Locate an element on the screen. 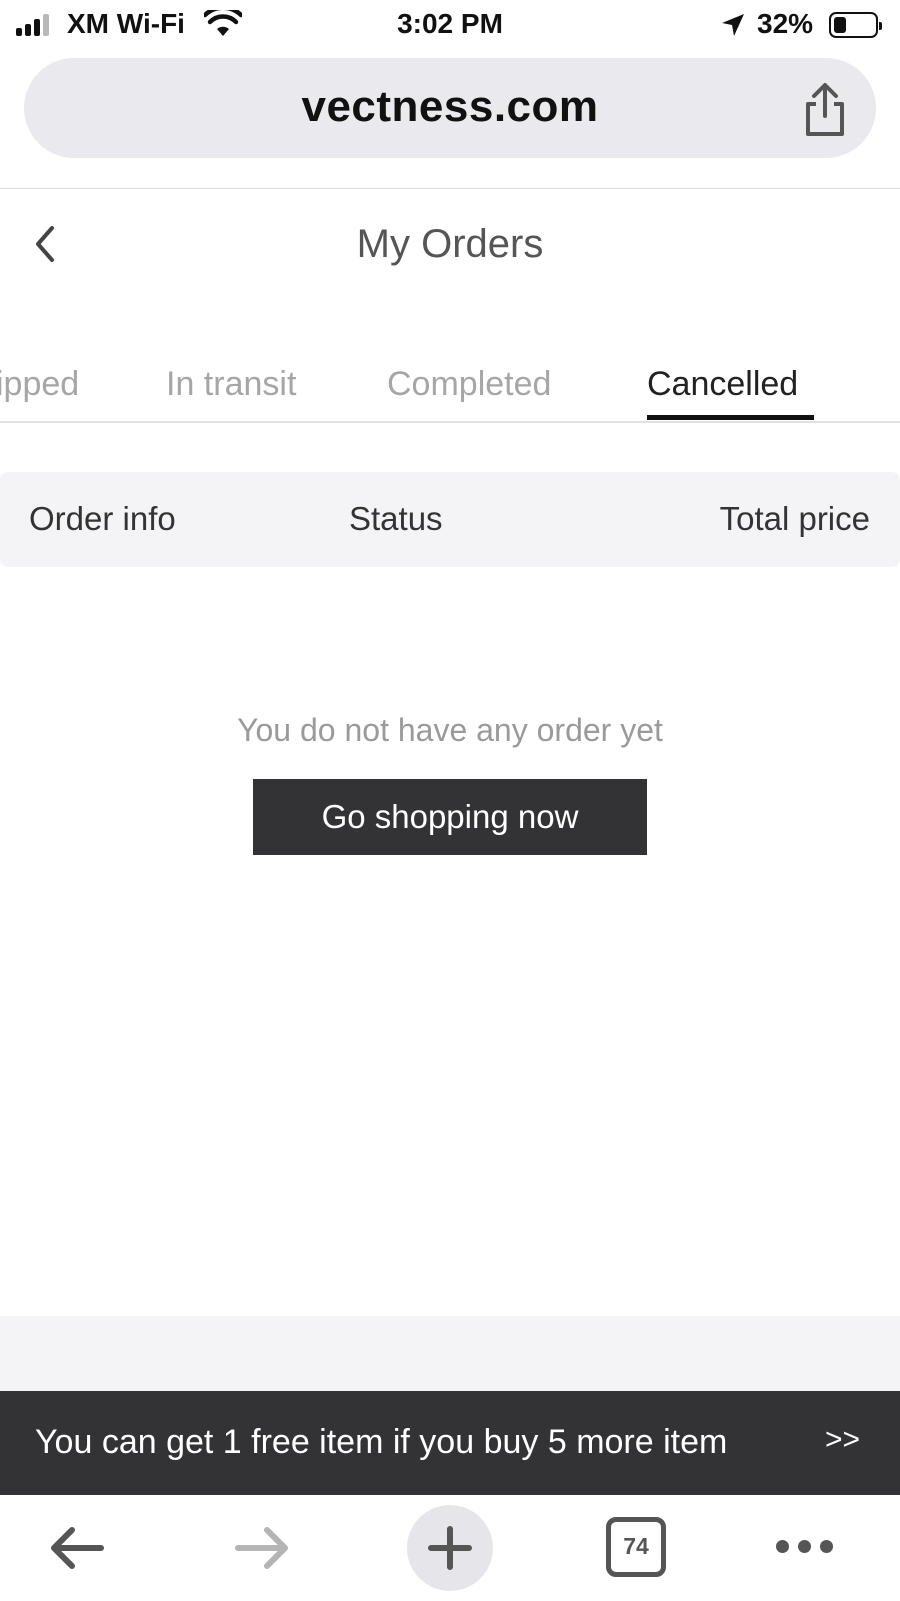 The height and width of the screenshot is (1601, 900). go-shopping-button: Go shopping now is located at coordinates (450, 817).